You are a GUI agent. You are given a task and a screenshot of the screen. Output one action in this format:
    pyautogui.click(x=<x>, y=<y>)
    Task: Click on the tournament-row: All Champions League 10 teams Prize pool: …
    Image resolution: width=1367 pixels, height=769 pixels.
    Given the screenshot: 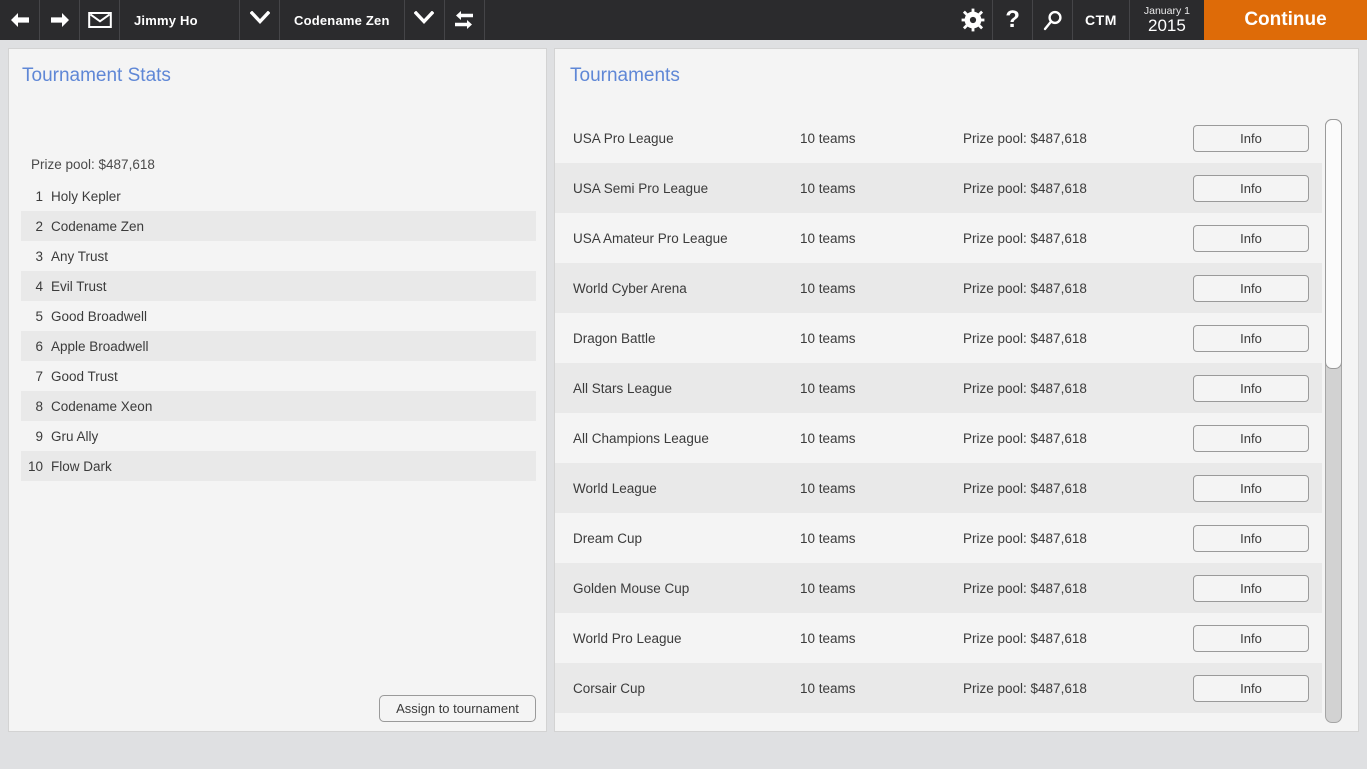 What is the action you would take?
    pyautogui.click(x=938, y=438)
    